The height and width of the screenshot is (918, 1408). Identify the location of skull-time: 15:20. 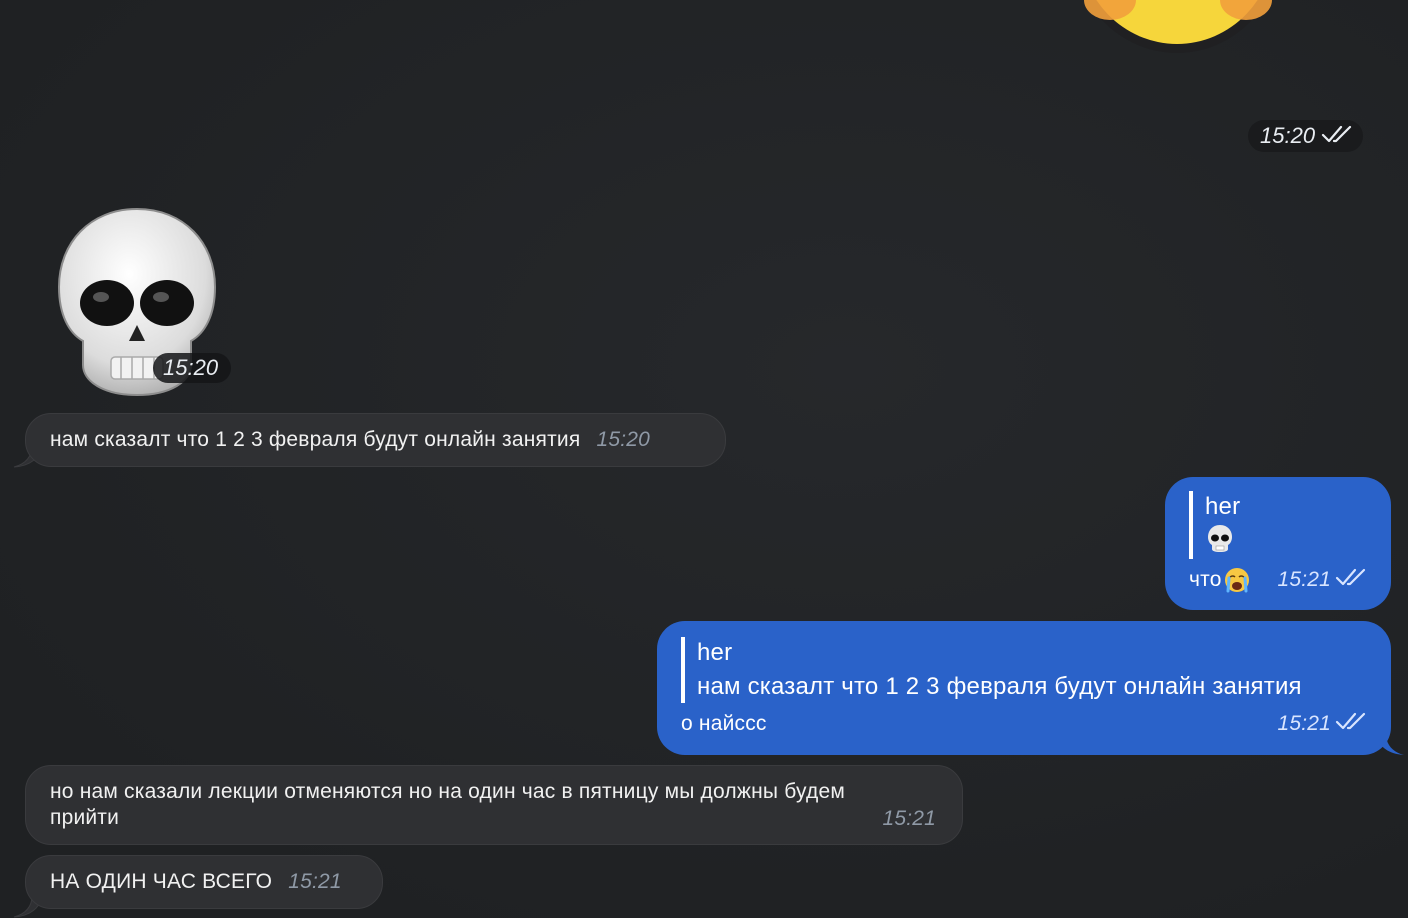
(191, 367).